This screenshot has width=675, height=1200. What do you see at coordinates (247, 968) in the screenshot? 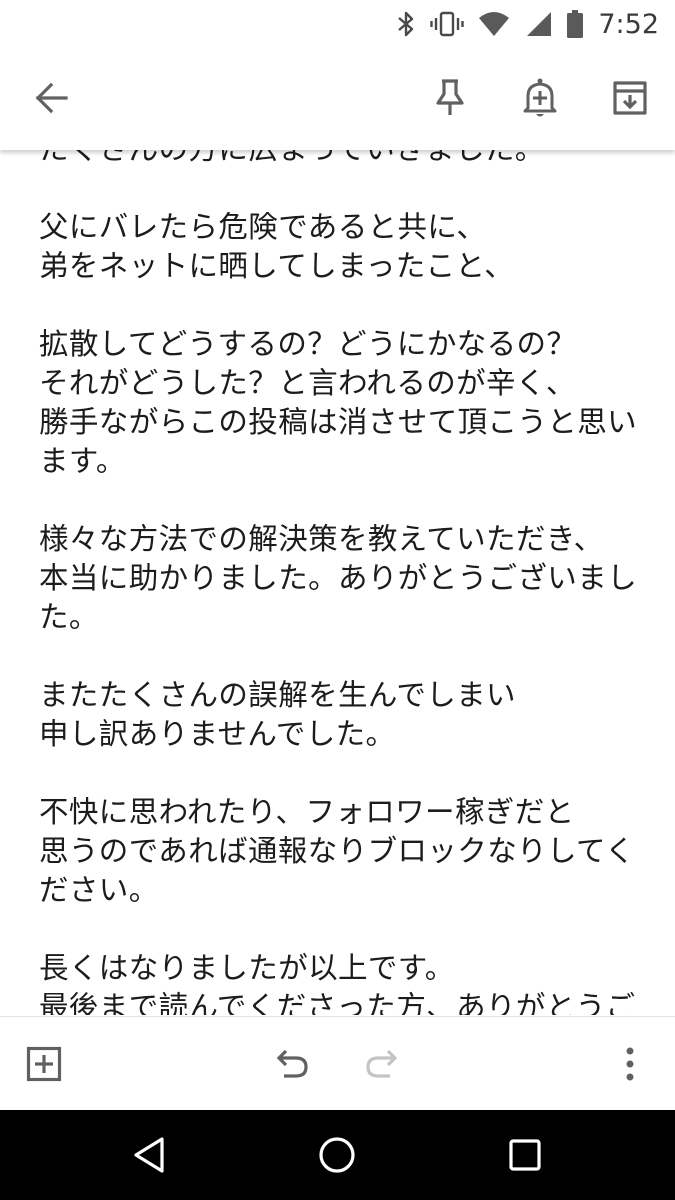
I see `note-line: 長くはなりましたが以上です。` at bounding box center [247, 968].